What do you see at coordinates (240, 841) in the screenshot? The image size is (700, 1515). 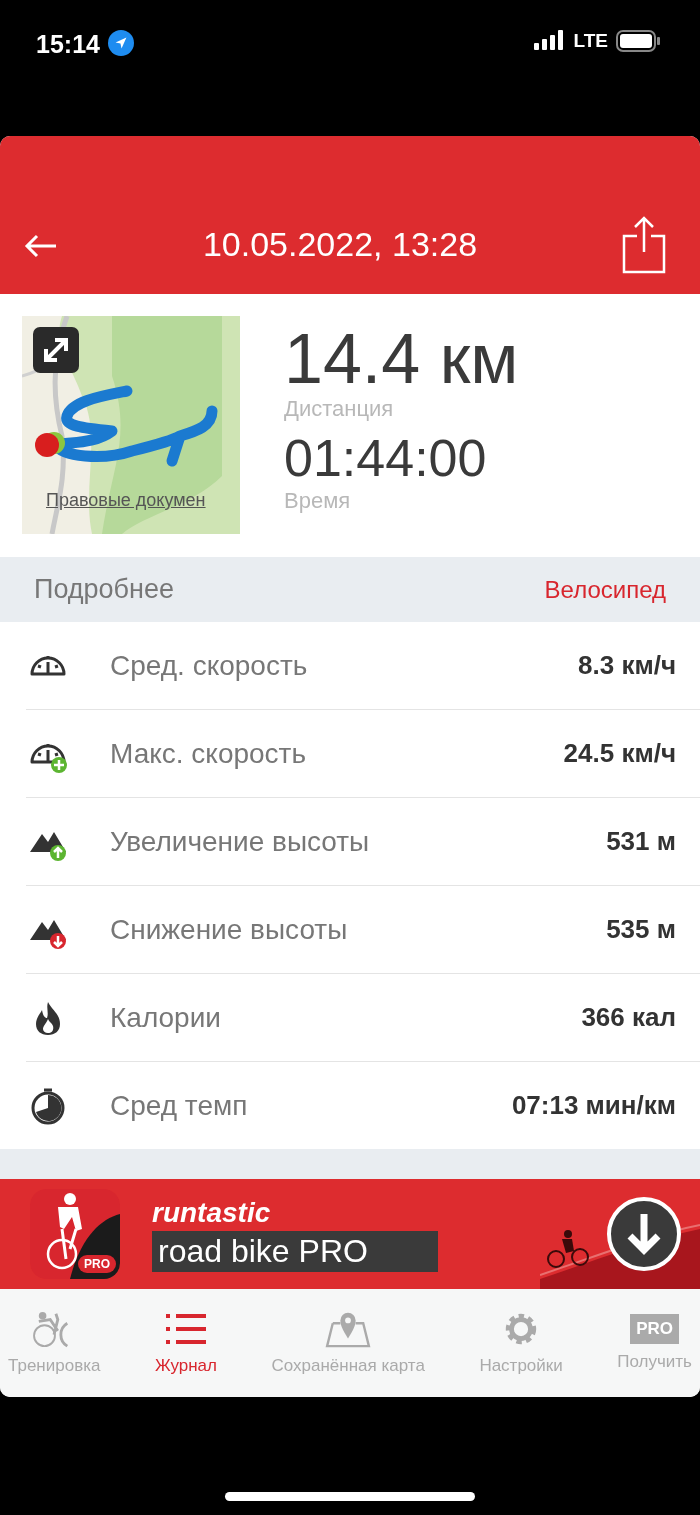 I see `metric-label: Увеличение высоты` at bounding box center [240, 841].